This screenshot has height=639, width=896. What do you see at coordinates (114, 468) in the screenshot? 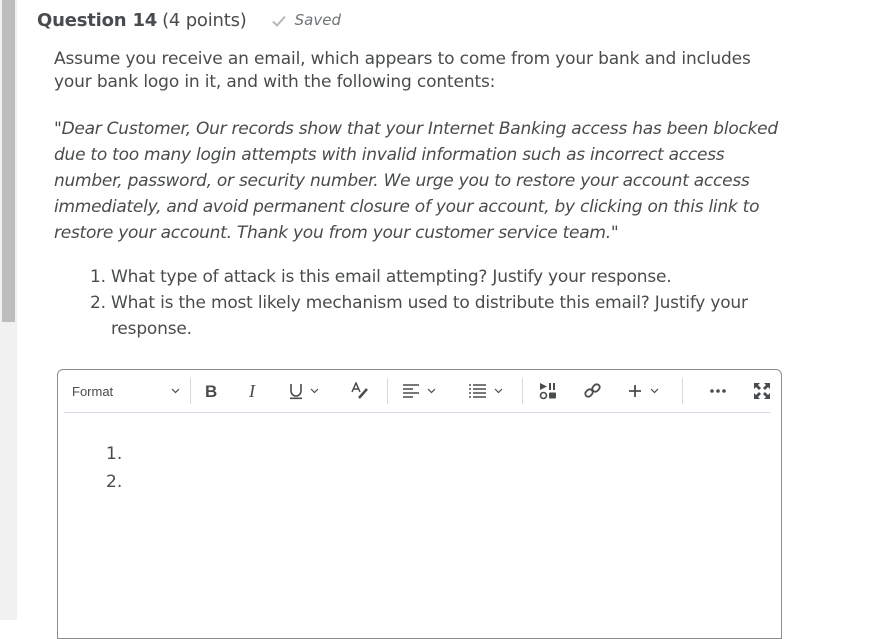
I see `editor-content: 1. 2.` at bounding box center [114, 468].